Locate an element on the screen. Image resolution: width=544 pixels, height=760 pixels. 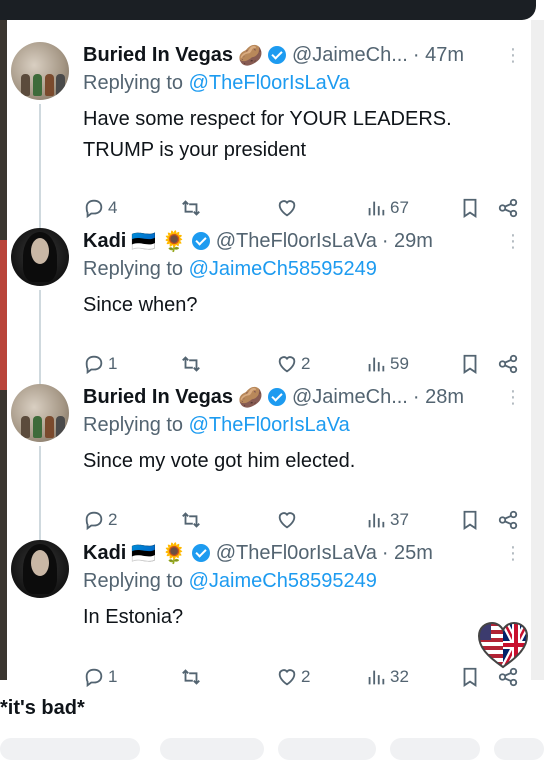
replying-to: Replying to @JaimeCh58595249 is located at coordinates (230, 581).